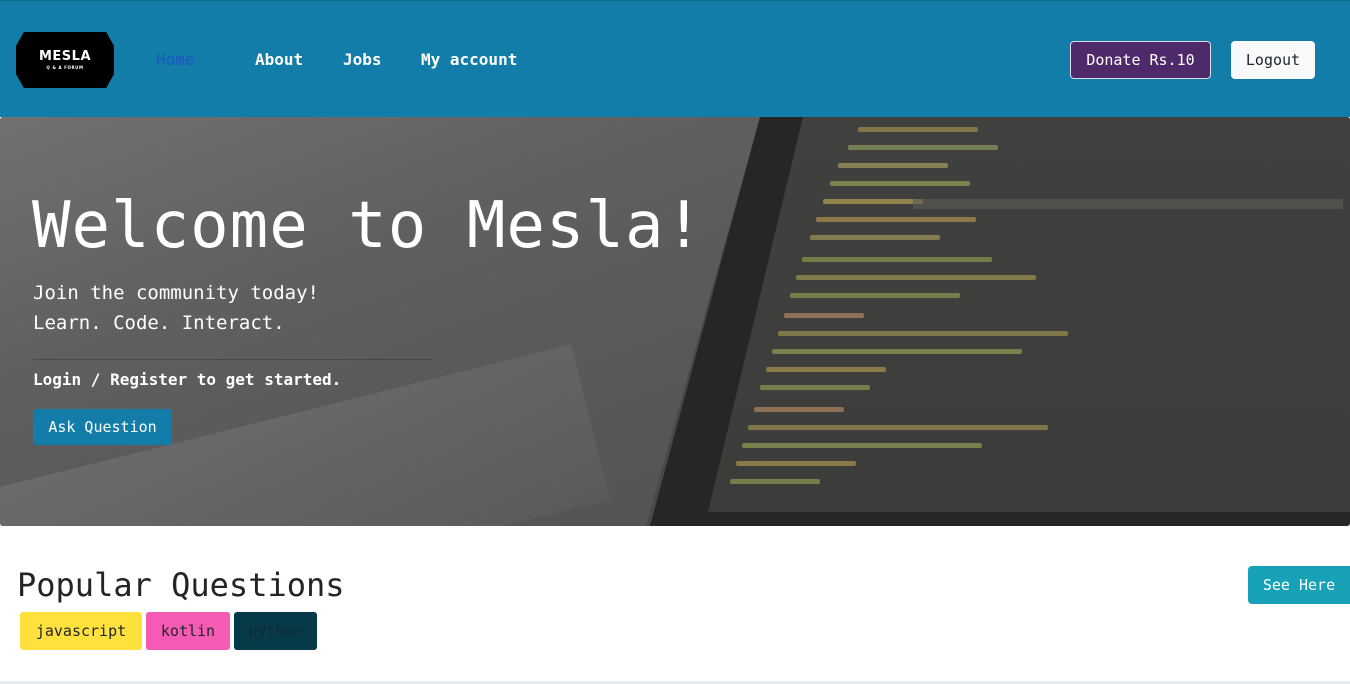 The height and width of the screenshot is (684, 1350). What do you see at coordinates (102, 427) in the screenshot?
I see `ask-question-button: Ask Question` at bounding box center [102, 427].